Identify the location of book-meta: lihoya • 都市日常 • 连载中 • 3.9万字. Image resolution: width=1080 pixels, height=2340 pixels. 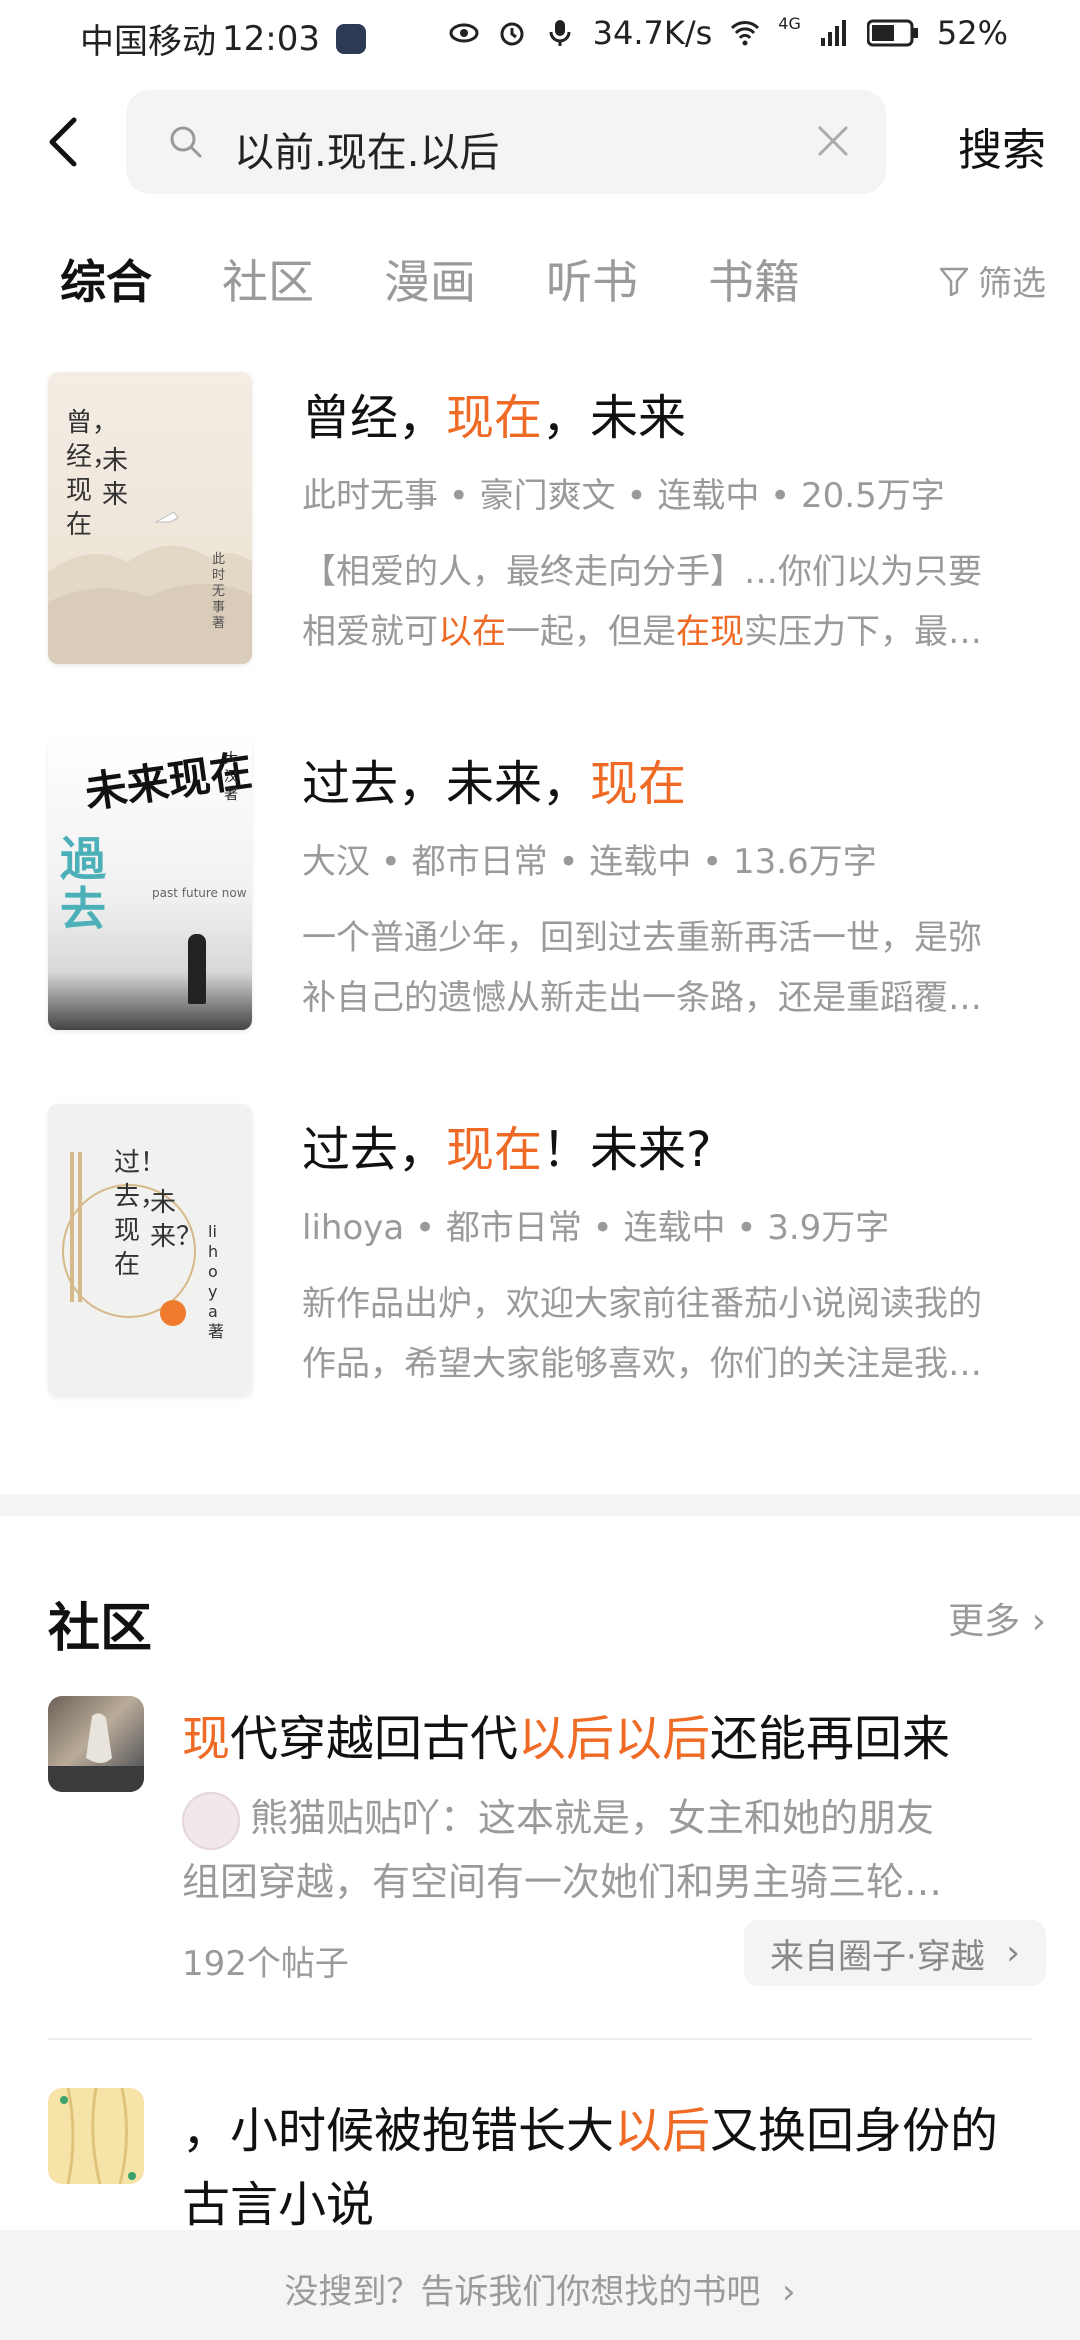
(596, 1228).